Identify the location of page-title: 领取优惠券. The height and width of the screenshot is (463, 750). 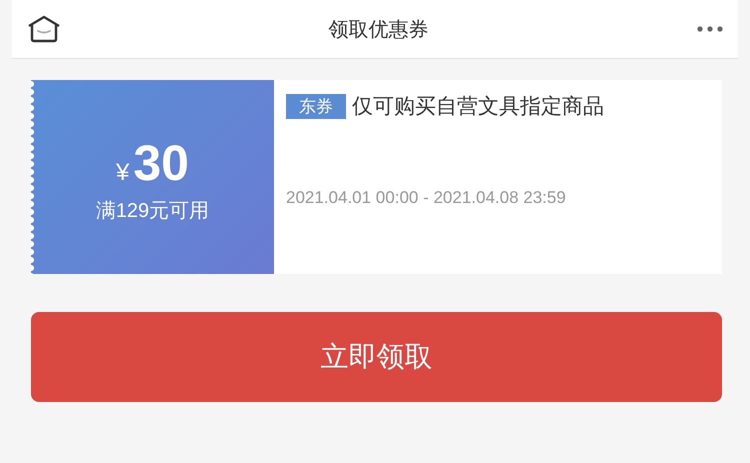
(378, 30).